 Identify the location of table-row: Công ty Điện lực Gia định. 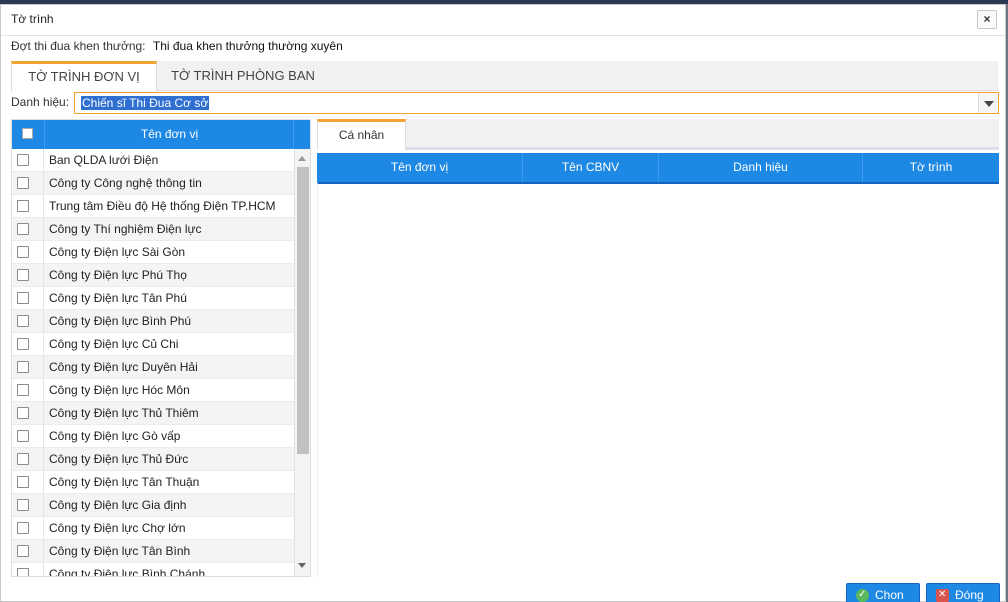
(153, 505).